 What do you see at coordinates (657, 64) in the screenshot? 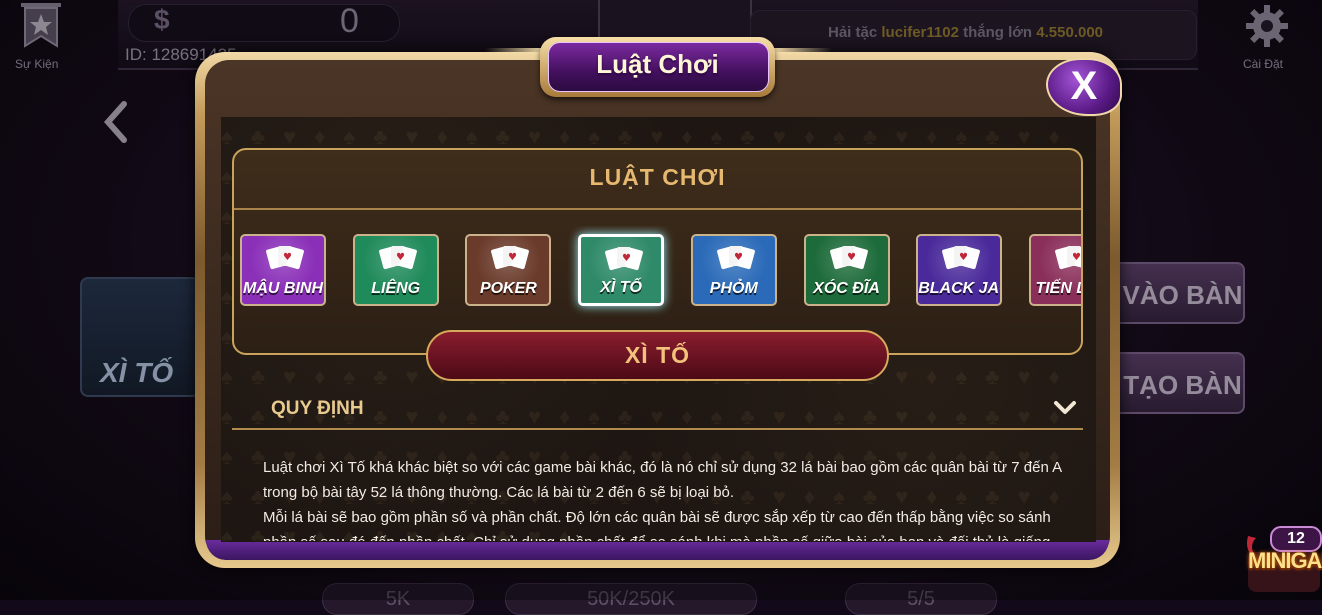
I see `modal-title: Luật Chơi` at bounding box center [657, 64].